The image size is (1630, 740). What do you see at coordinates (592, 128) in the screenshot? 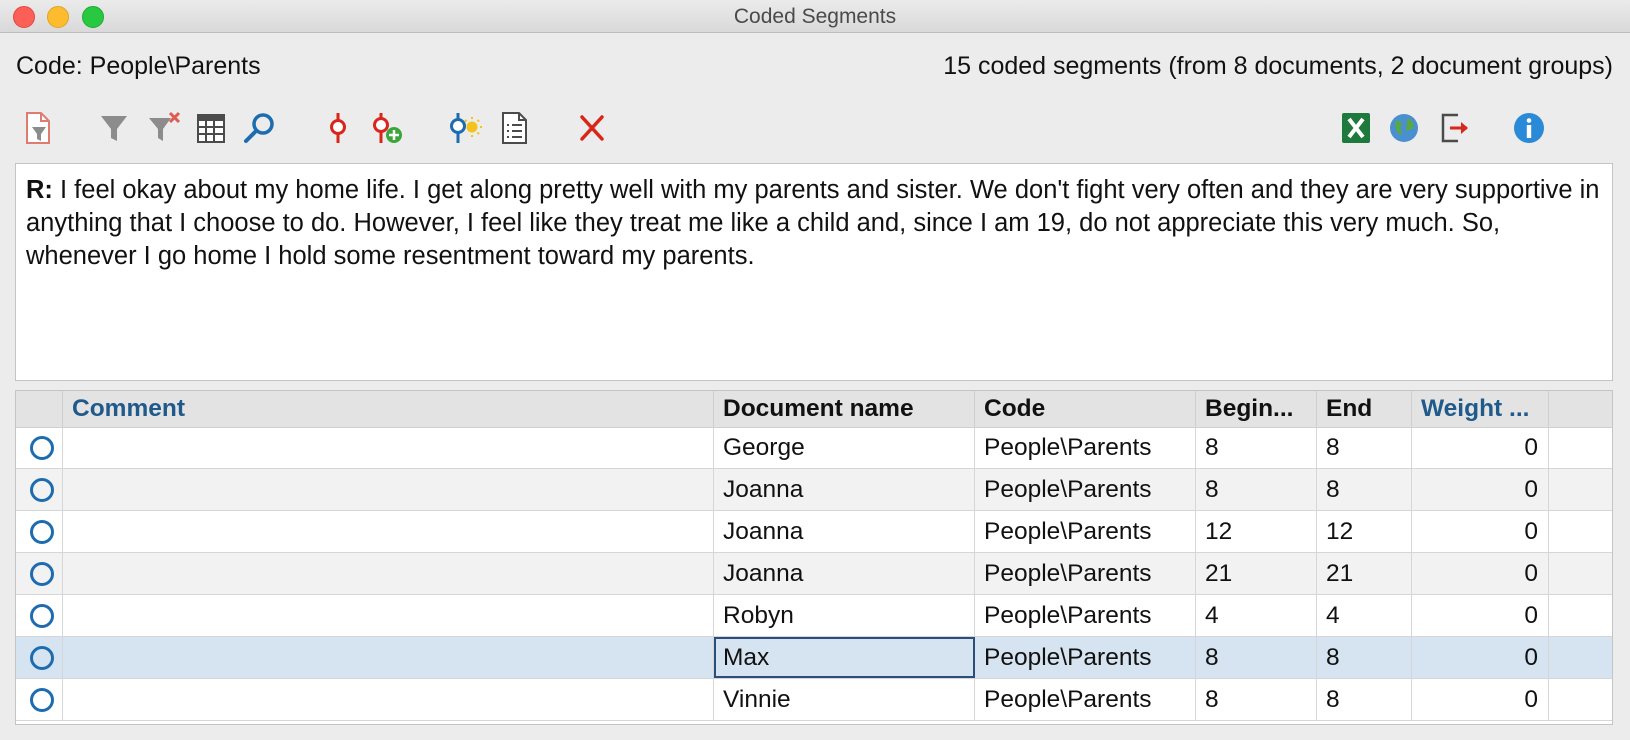
I see `delete-icon` at bounding box center [592, 128].